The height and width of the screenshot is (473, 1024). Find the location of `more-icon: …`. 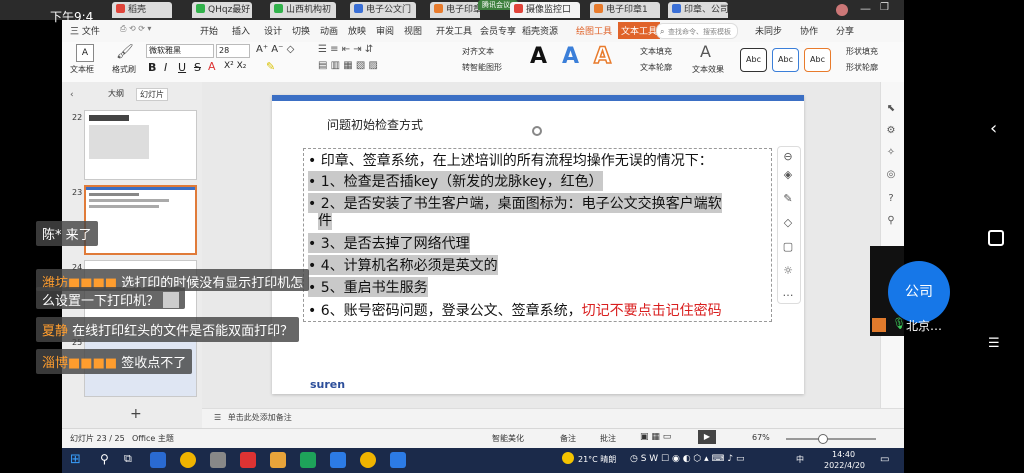

more-icon: … is located at coordinates (788, 293).